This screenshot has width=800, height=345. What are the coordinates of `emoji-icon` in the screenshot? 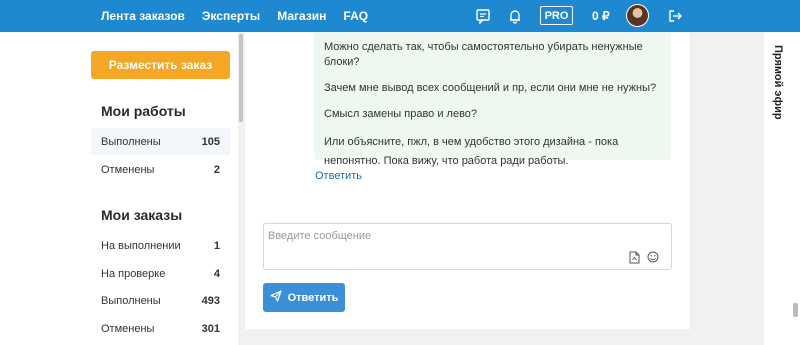 It's located at (653, 257).